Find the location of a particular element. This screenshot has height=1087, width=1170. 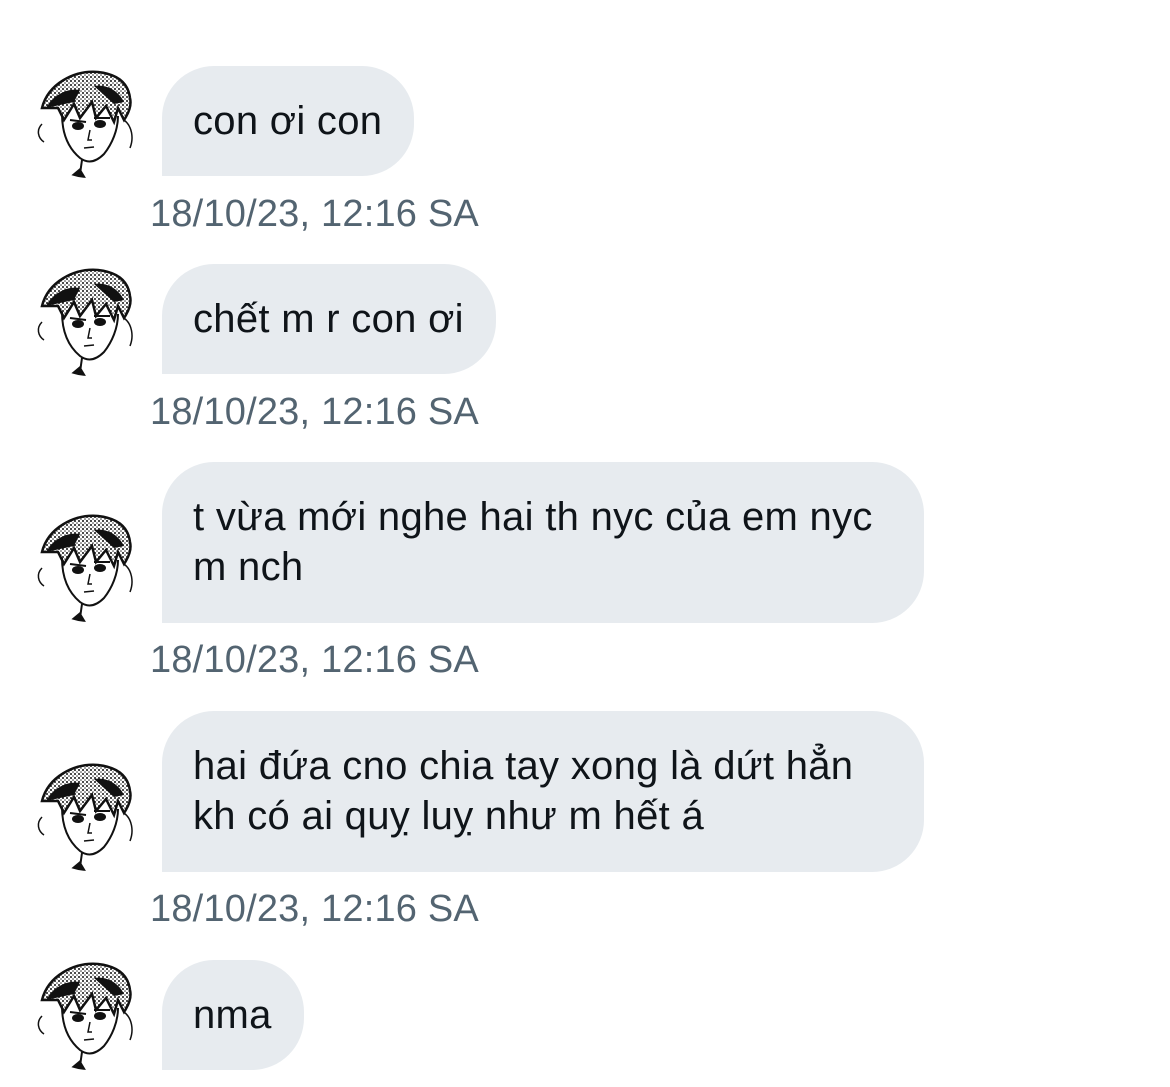

message-bubble: nma is located at coordinates (233, 1015).